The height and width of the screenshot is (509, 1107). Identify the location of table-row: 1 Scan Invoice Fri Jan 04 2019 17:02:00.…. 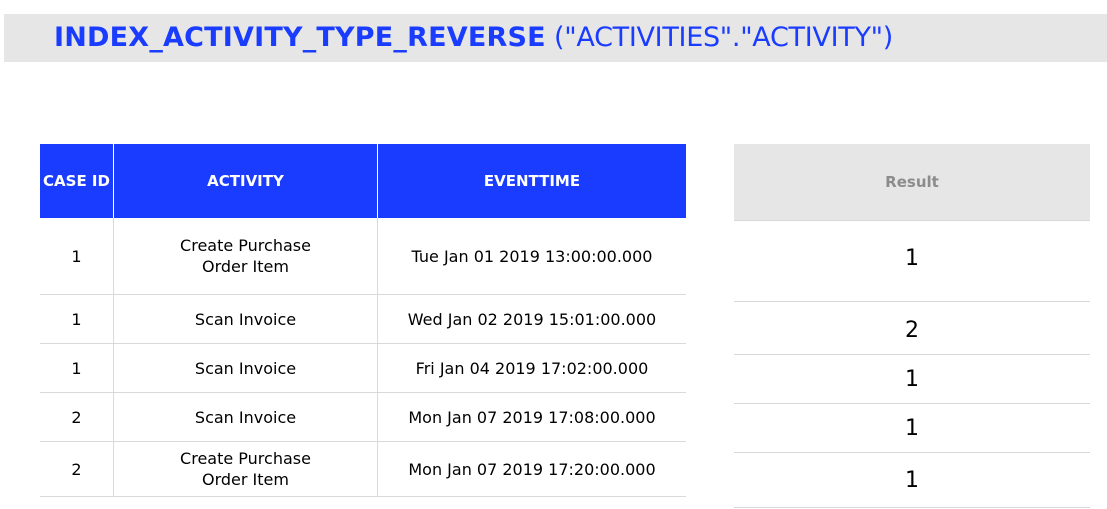
(363, 368).